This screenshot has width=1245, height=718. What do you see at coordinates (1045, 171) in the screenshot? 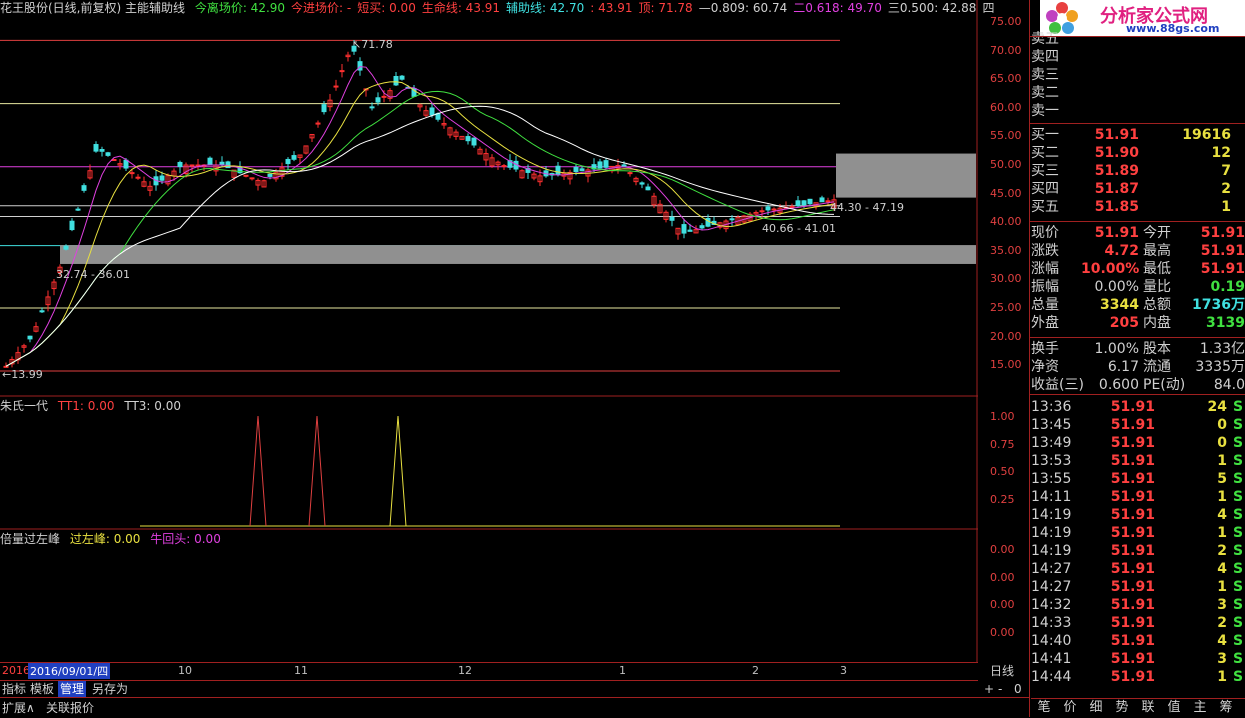
I see `buy-label: 买三` at bounding box center [1045, 171].